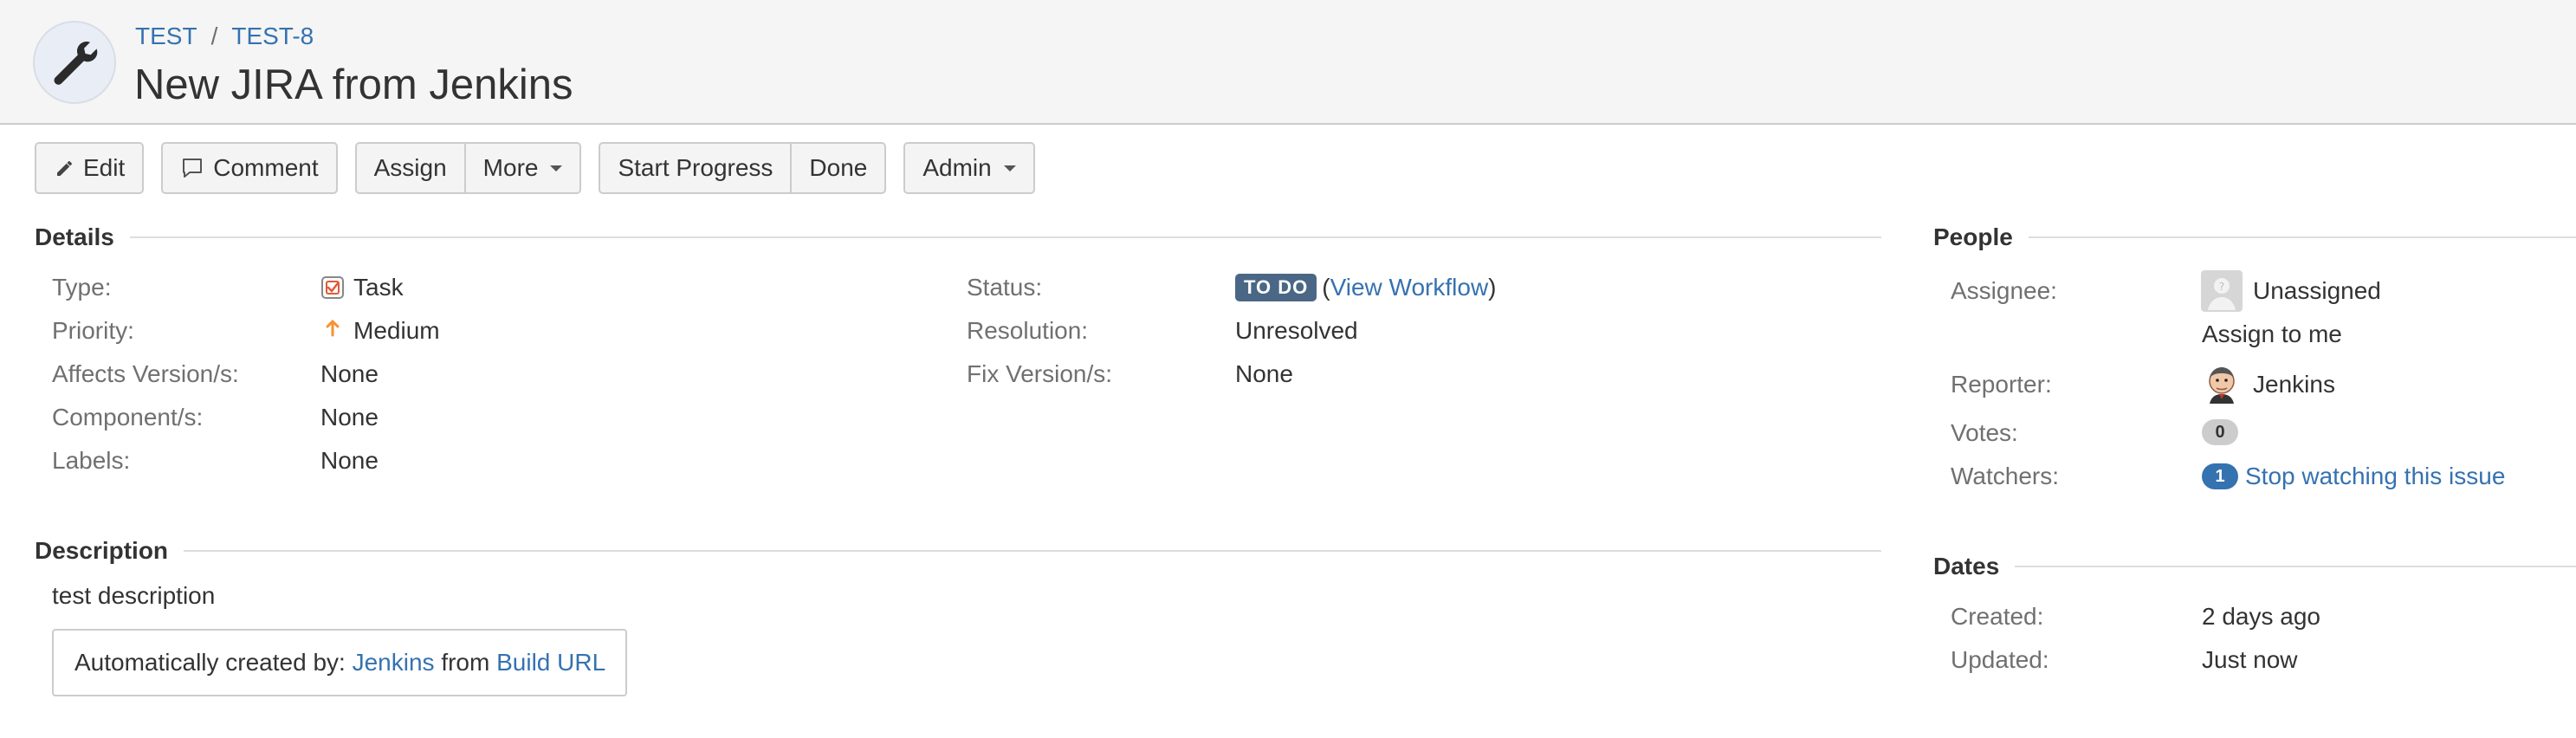 Image resolution: width=2576 pixels, height=738 pixels. I want to click on comment-button: Comment, so click(249, 168).